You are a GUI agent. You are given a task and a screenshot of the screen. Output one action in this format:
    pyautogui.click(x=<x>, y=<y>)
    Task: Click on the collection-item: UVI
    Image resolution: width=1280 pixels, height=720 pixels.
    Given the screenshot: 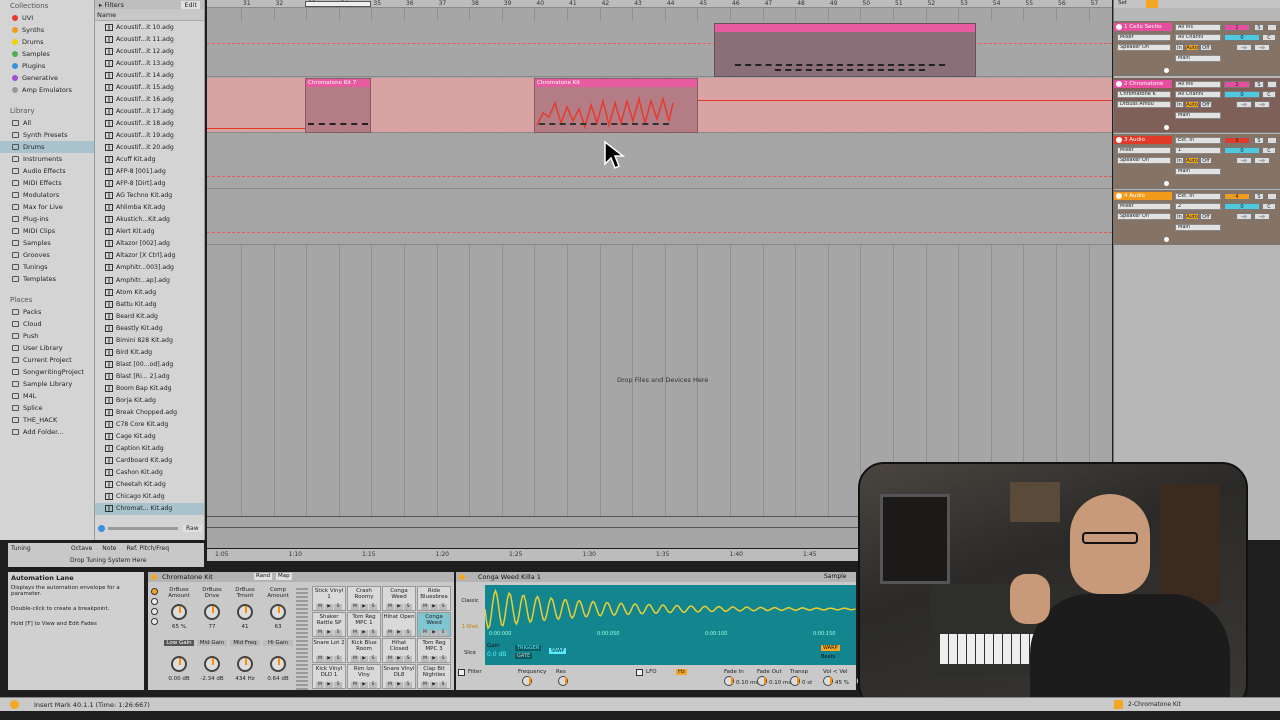 What is the action you would take?
    pyautogui.click(x=47, y=18)
    